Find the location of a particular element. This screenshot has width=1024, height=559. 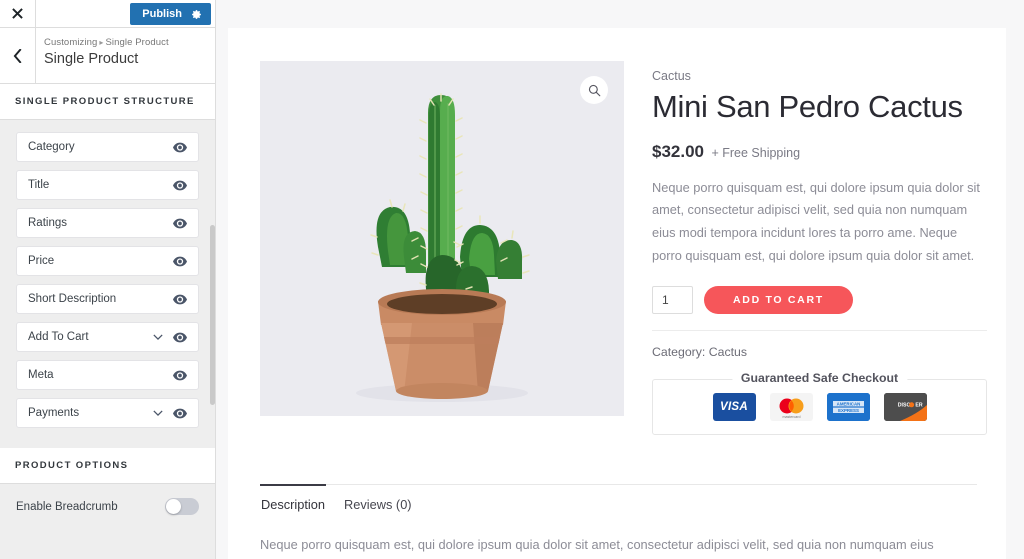

toggle-label: Enable Breadcrumb is located at coordinates (67, 506).